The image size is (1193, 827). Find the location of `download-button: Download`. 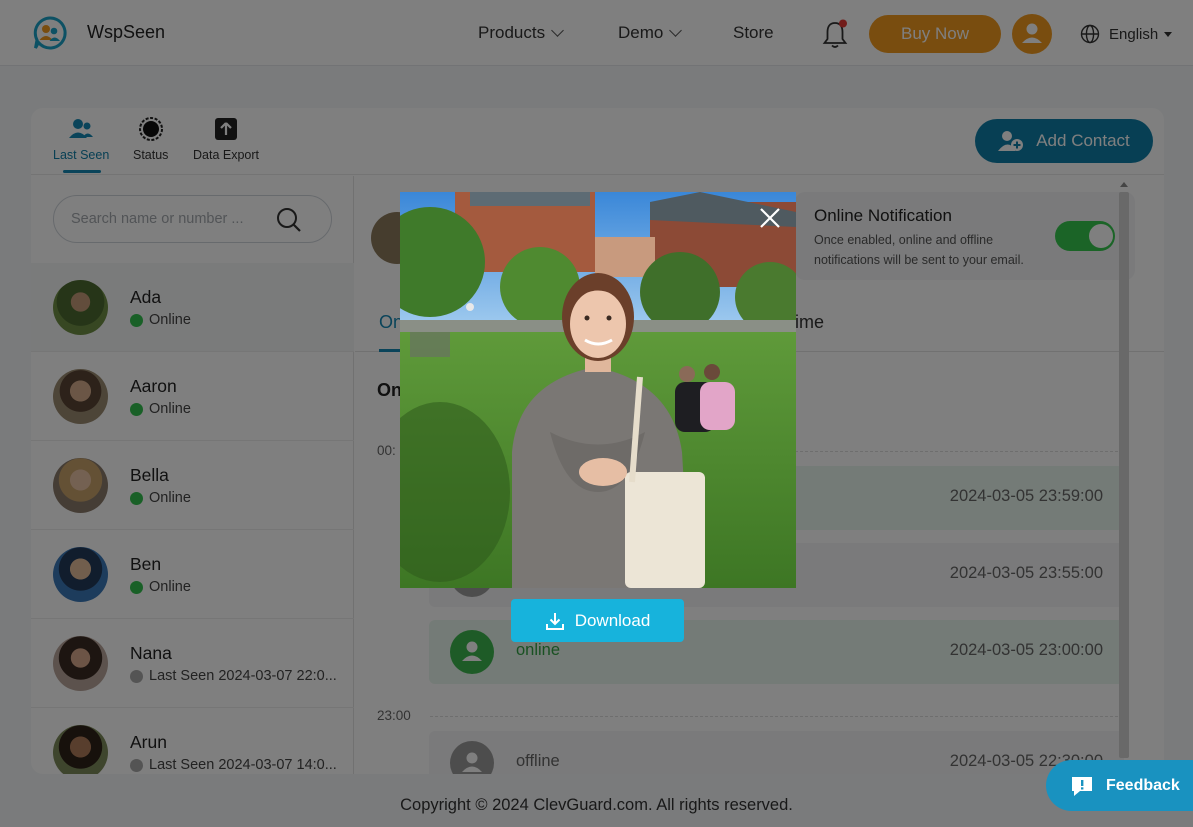

download-button: Download is located at coordinates (597, 620).